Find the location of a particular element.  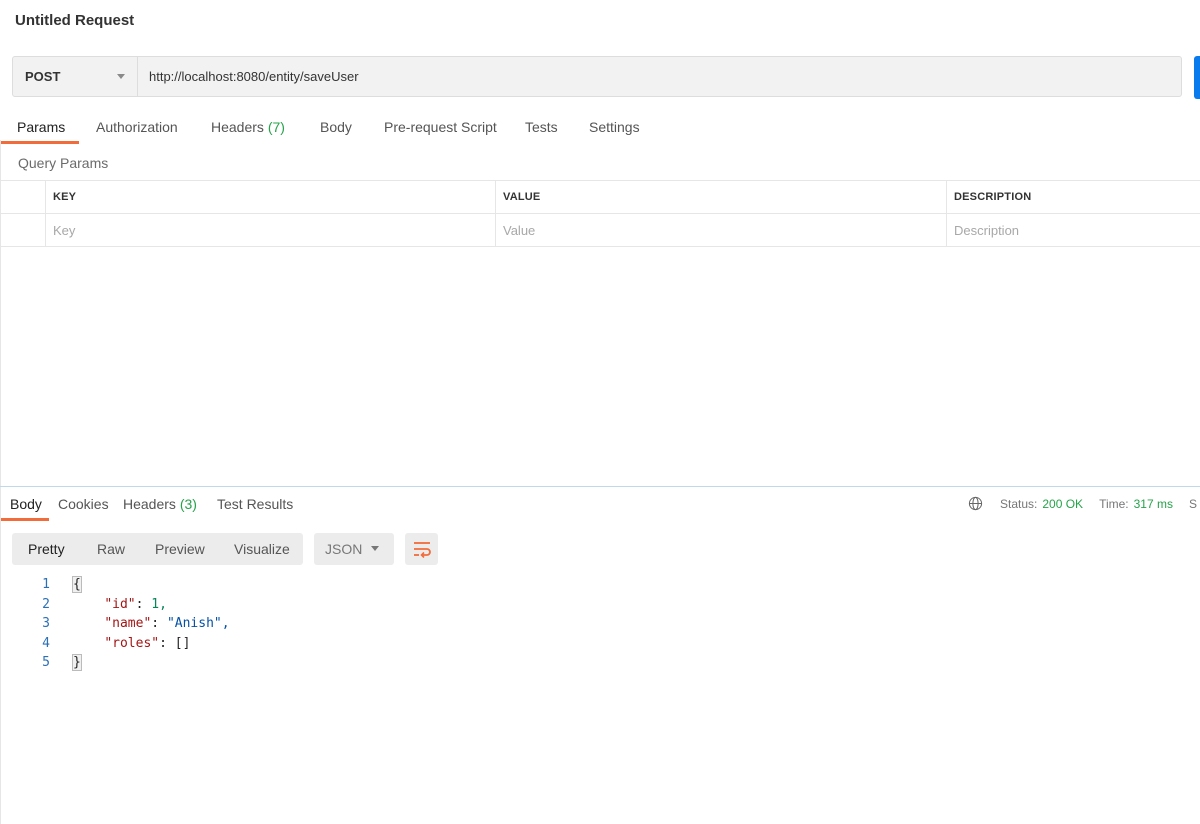

json-value: 1, is located at coordinates (159, 604).